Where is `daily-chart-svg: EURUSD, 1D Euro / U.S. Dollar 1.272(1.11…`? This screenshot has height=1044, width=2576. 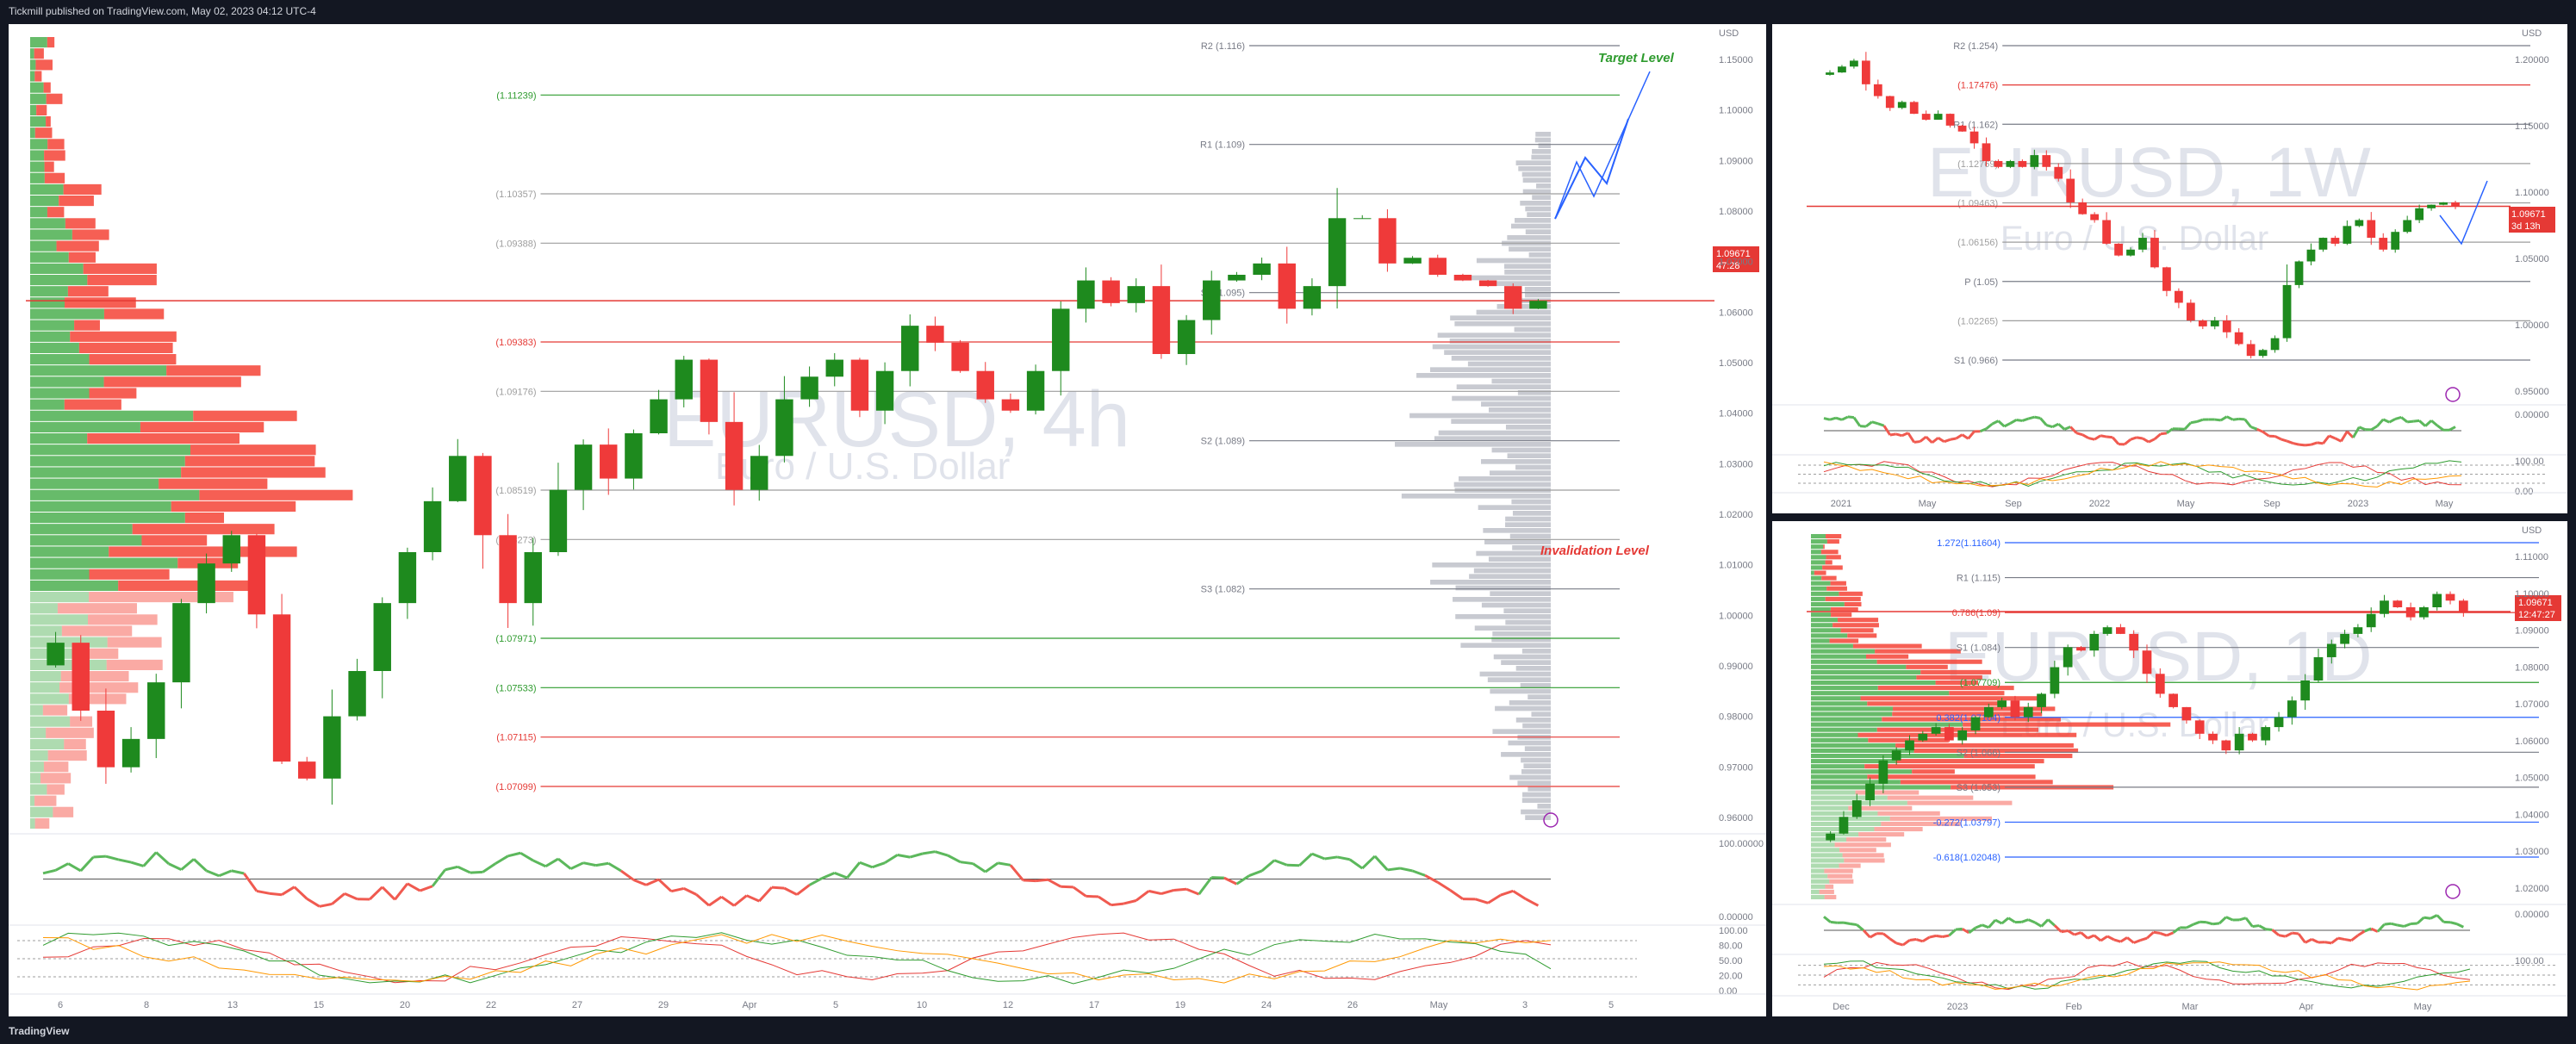
daily-chart-svg: EURUSD, 1D Euro / U.S. Dollar 1.272(1.11… is located at coordinates (2170, 768).